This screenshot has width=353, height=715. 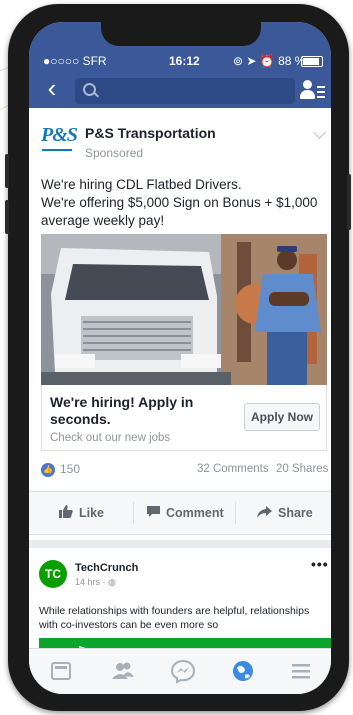 I want to click on post-time-text: 14 hrs ·, so click(x=92, y=582).